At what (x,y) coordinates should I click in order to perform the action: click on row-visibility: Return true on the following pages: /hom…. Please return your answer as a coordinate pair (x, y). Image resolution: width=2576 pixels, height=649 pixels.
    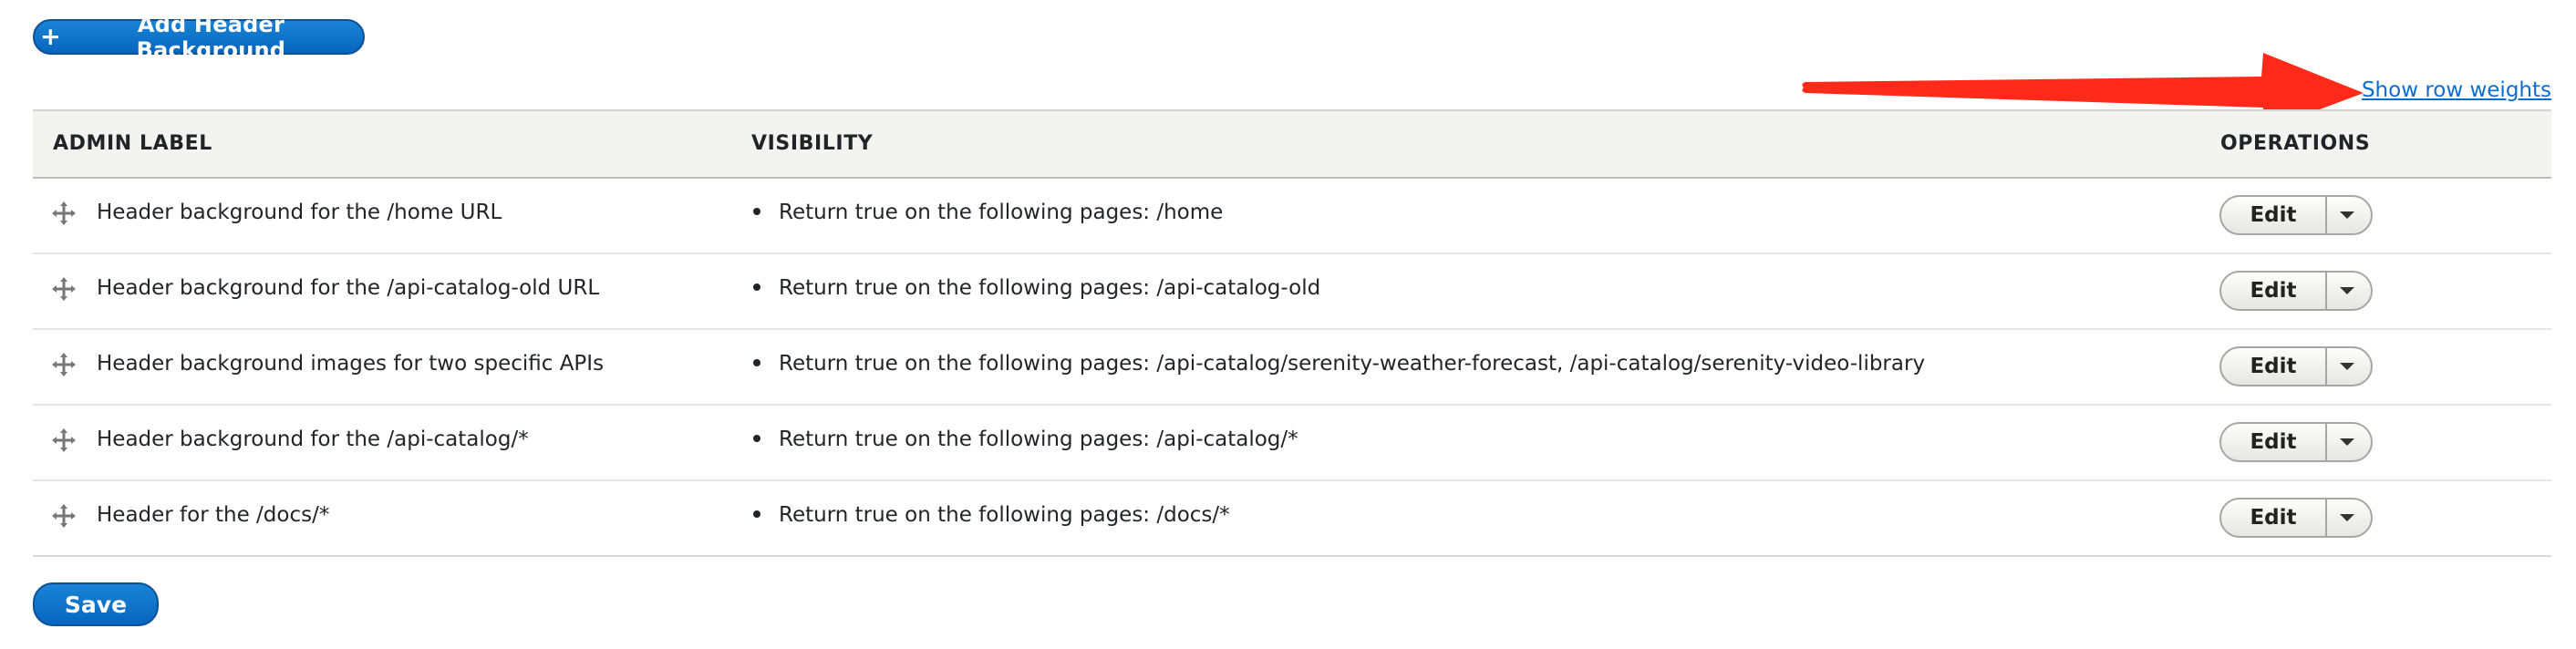
    Looking at the image, I should click on (988, 213).